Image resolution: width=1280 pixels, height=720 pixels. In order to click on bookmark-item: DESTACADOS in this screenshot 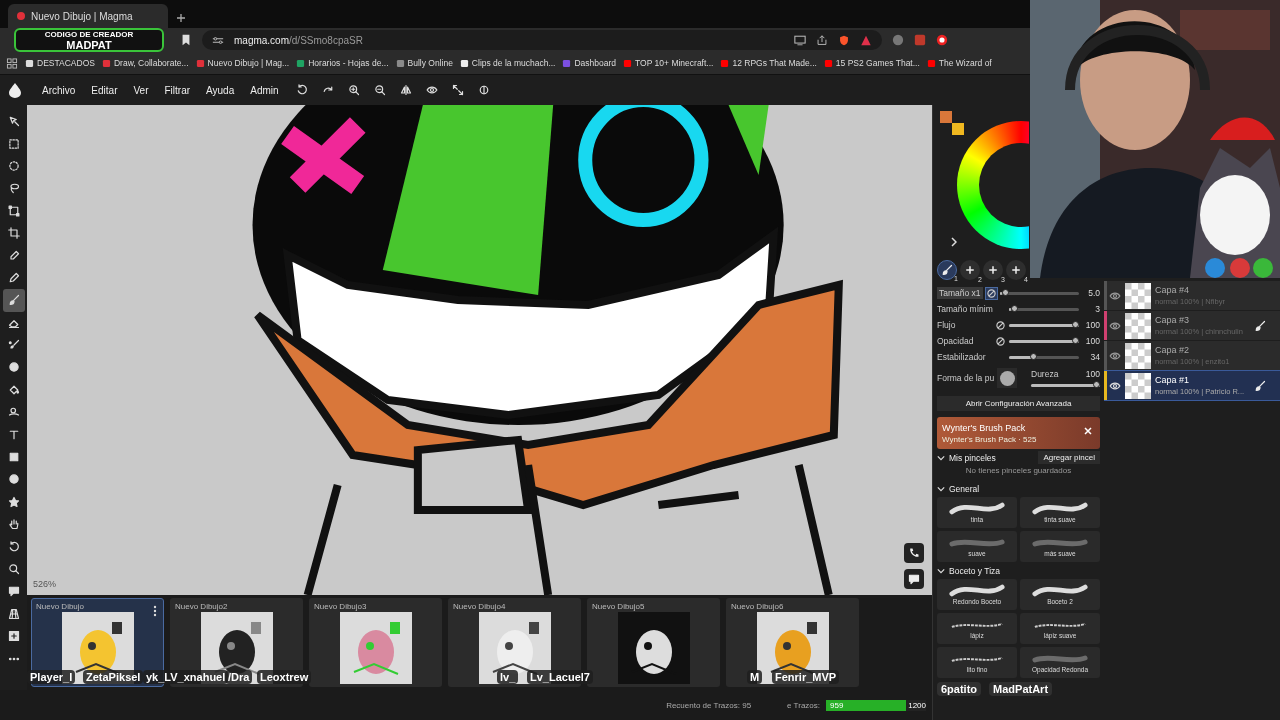, I will do `click(60, 63)`.